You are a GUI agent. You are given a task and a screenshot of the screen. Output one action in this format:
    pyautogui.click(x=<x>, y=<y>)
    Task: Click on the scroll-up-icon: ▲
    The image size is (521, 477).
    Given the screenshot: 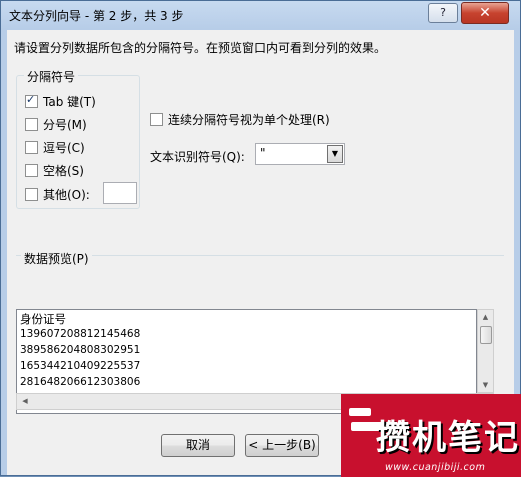 What is the action you would take?
    pyautogui.click(x=485, y=317)
    